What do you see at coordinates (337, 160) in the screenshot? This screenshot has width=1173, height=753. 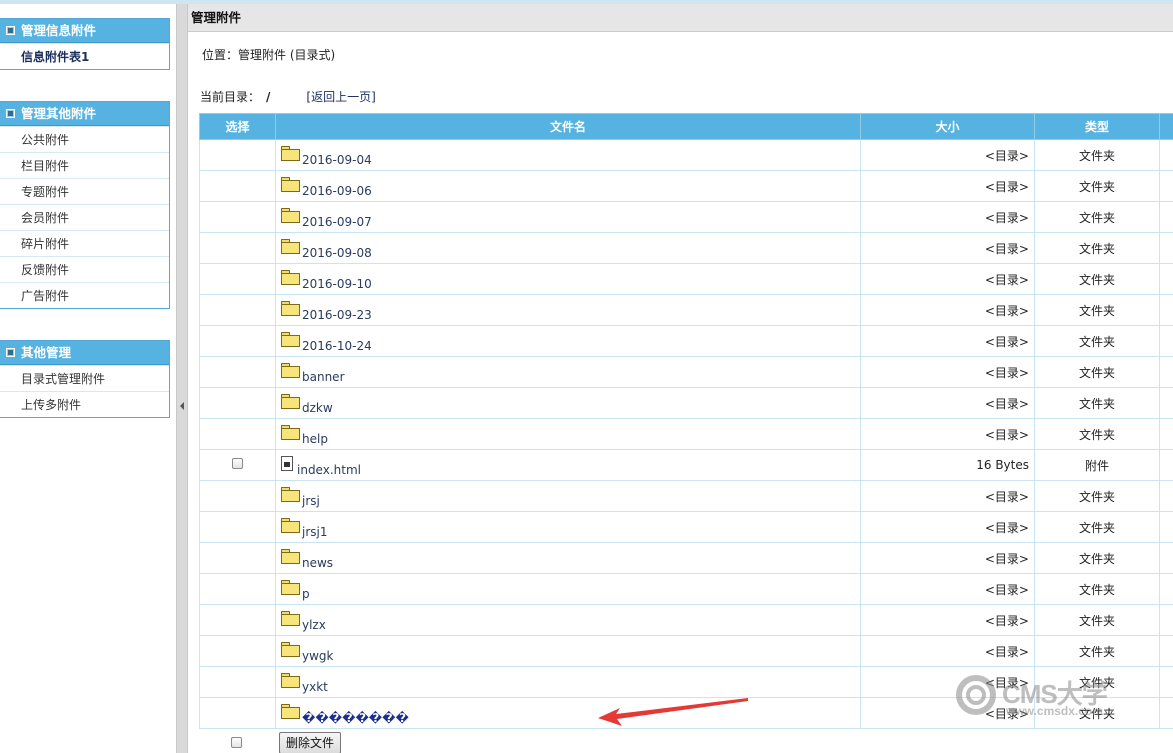 I see `file-name-link: 2016-09-04` at bounding box center [337, 160].